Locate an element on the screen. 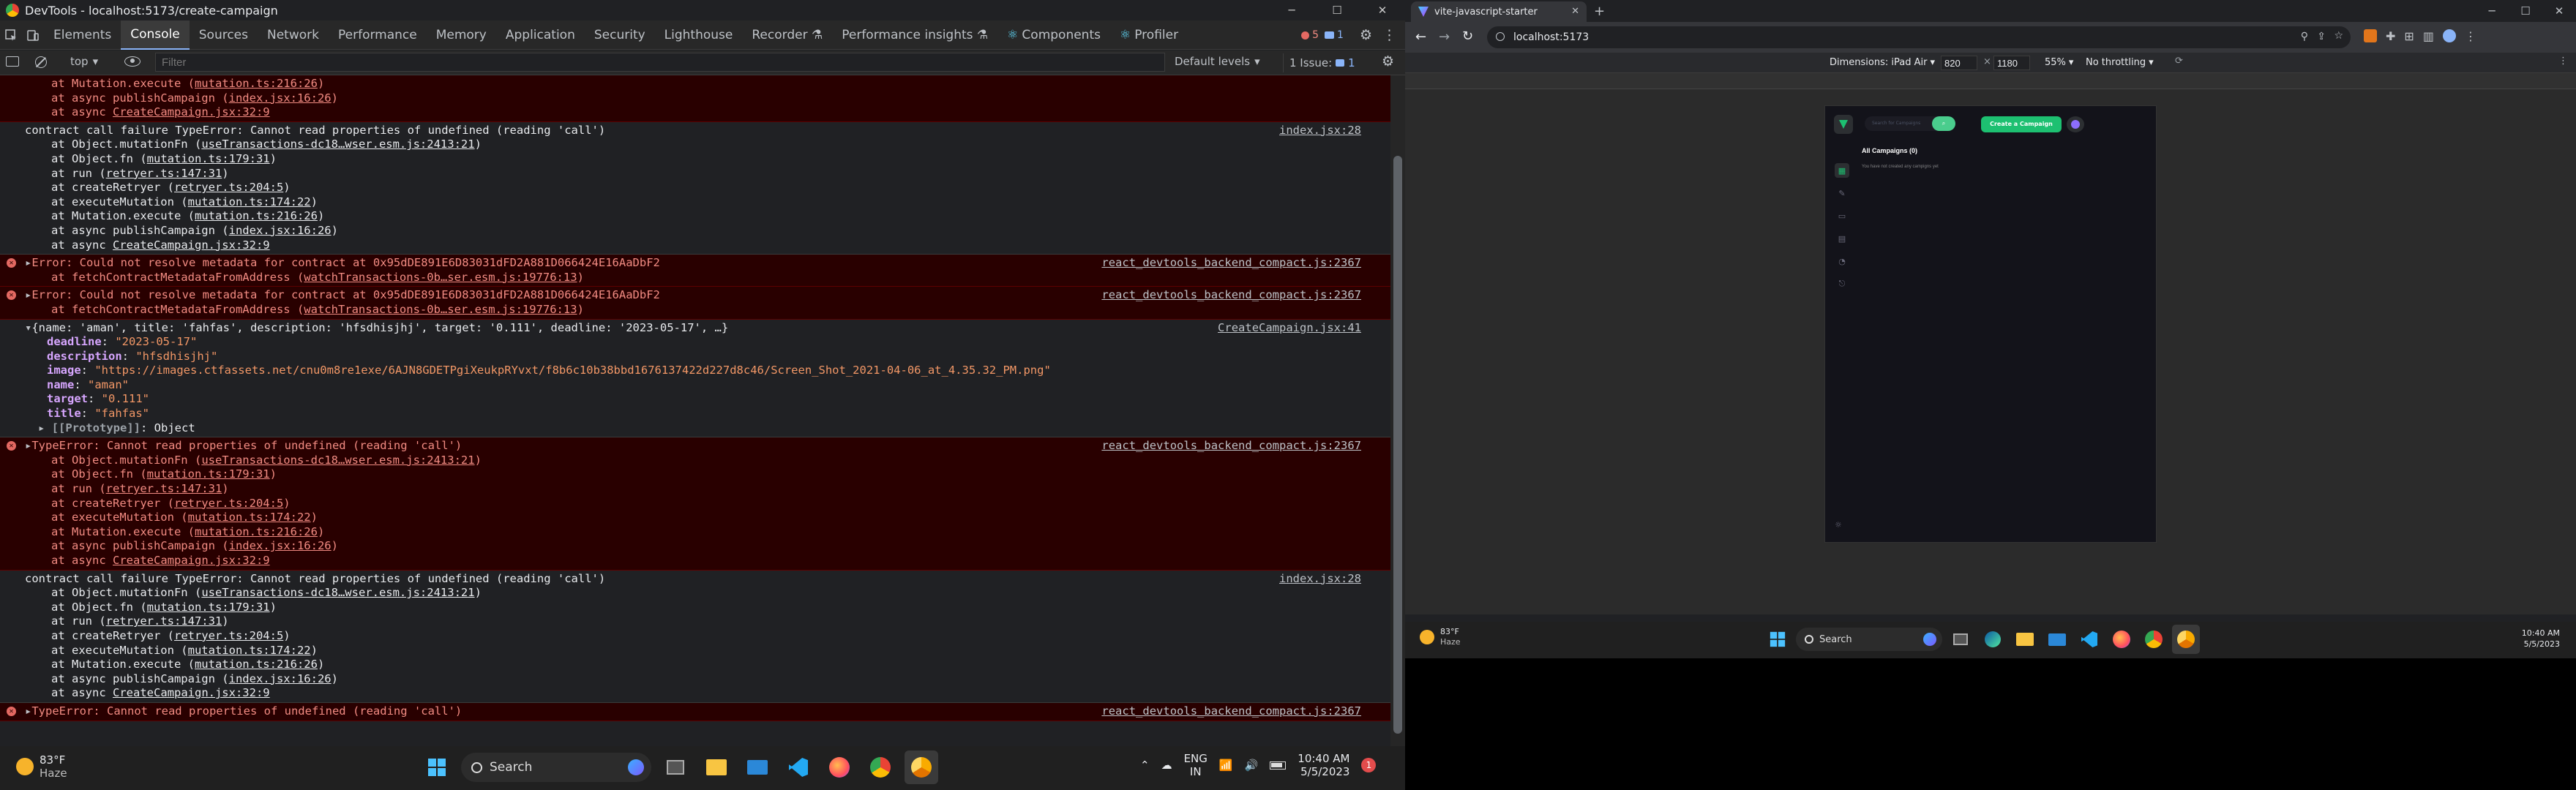 The image size is (2576, 790). maximize-button: ☐ is located at coordinates (1337, 10).